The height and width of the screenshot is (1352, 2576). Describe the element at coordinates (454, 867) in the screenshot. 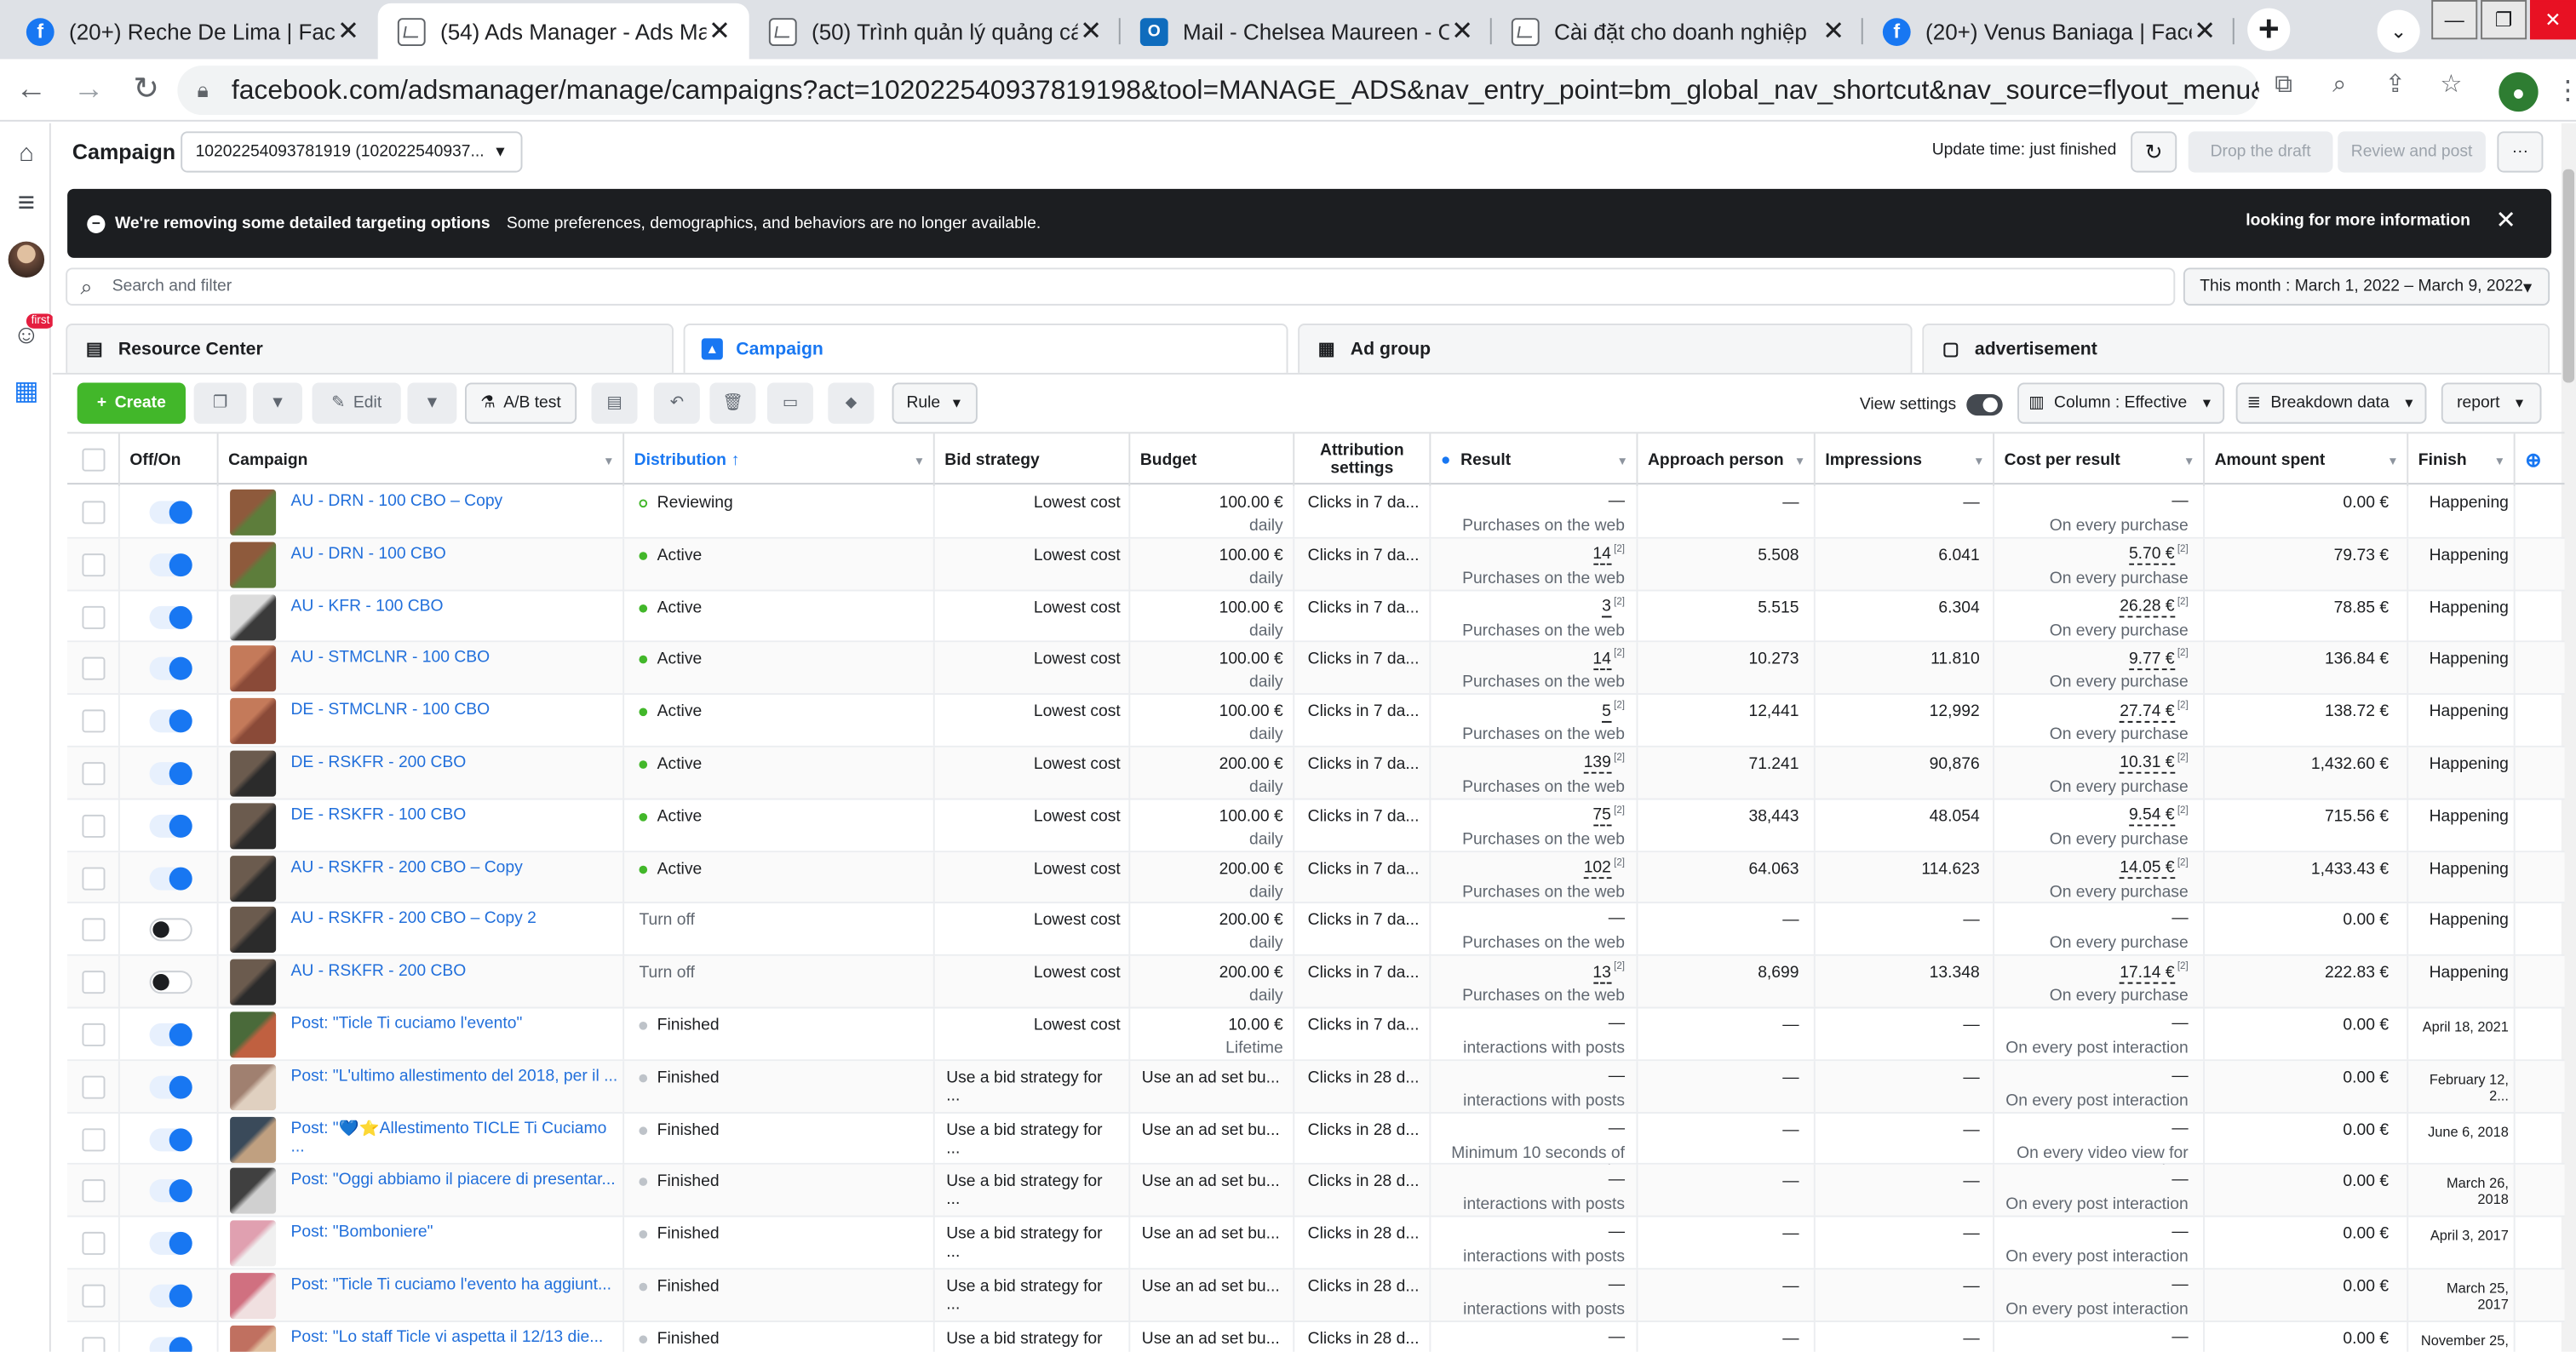

I see `campaign-name-link: AU - RSKFR - 200 CBO – Copy` at that location.